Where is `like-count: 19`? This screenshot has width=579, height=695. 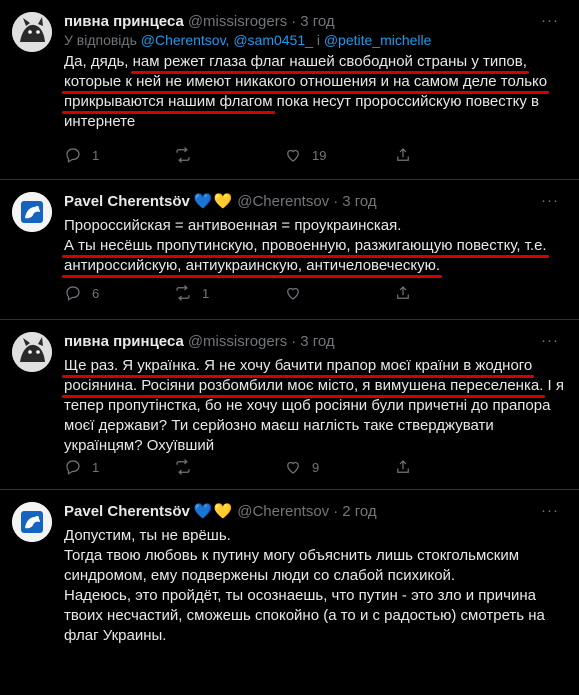 like-count: 19 is located at coordinates (319, 155).